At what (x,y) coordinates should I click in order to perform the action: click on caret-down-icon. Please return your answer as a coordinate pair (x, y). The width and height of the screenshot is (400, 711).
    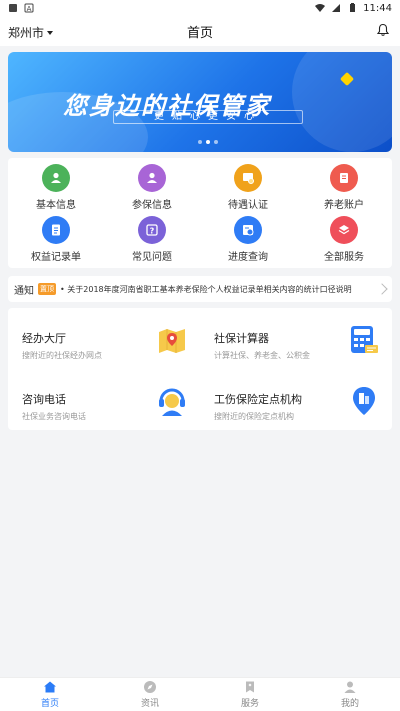
    Looking at the image, I should click on (50, 32).